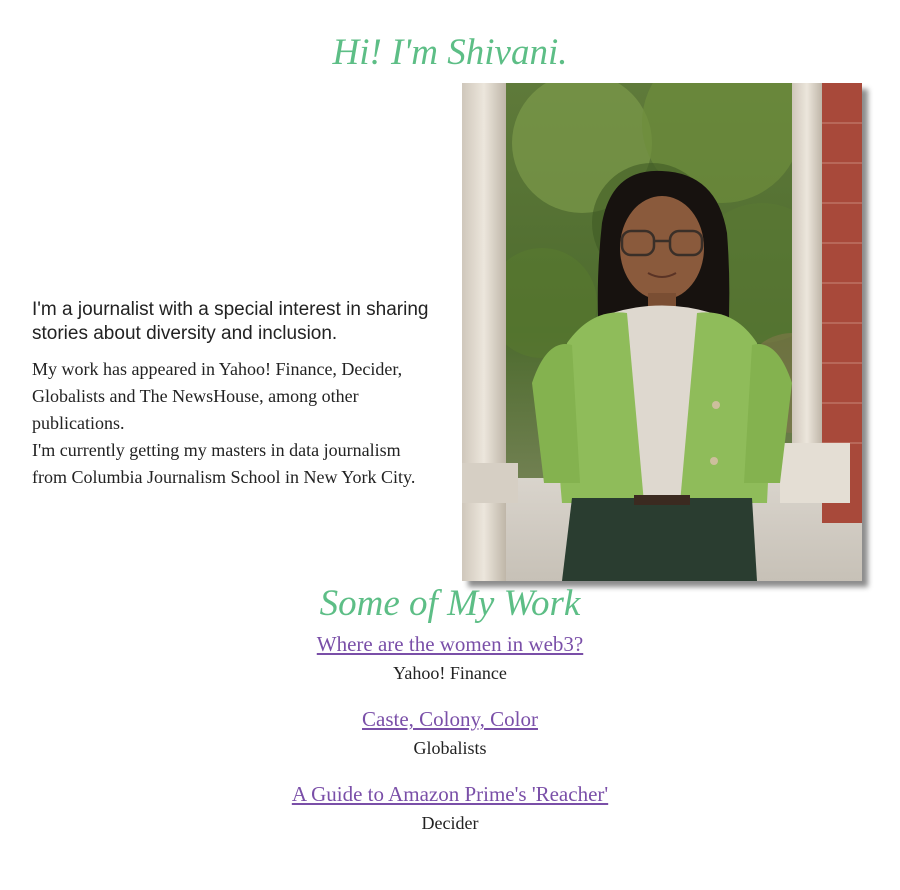  I want to click on publication-name: Globalists, so click(450, 748).